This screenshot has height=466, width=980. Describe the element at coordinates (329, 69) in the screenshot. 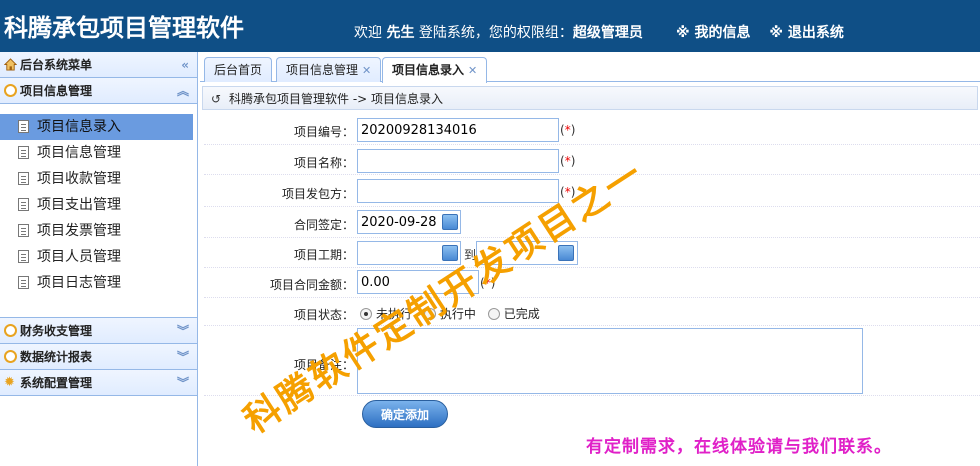

I see `tab-project-manage: 项目信息管理 ✕` at that location.